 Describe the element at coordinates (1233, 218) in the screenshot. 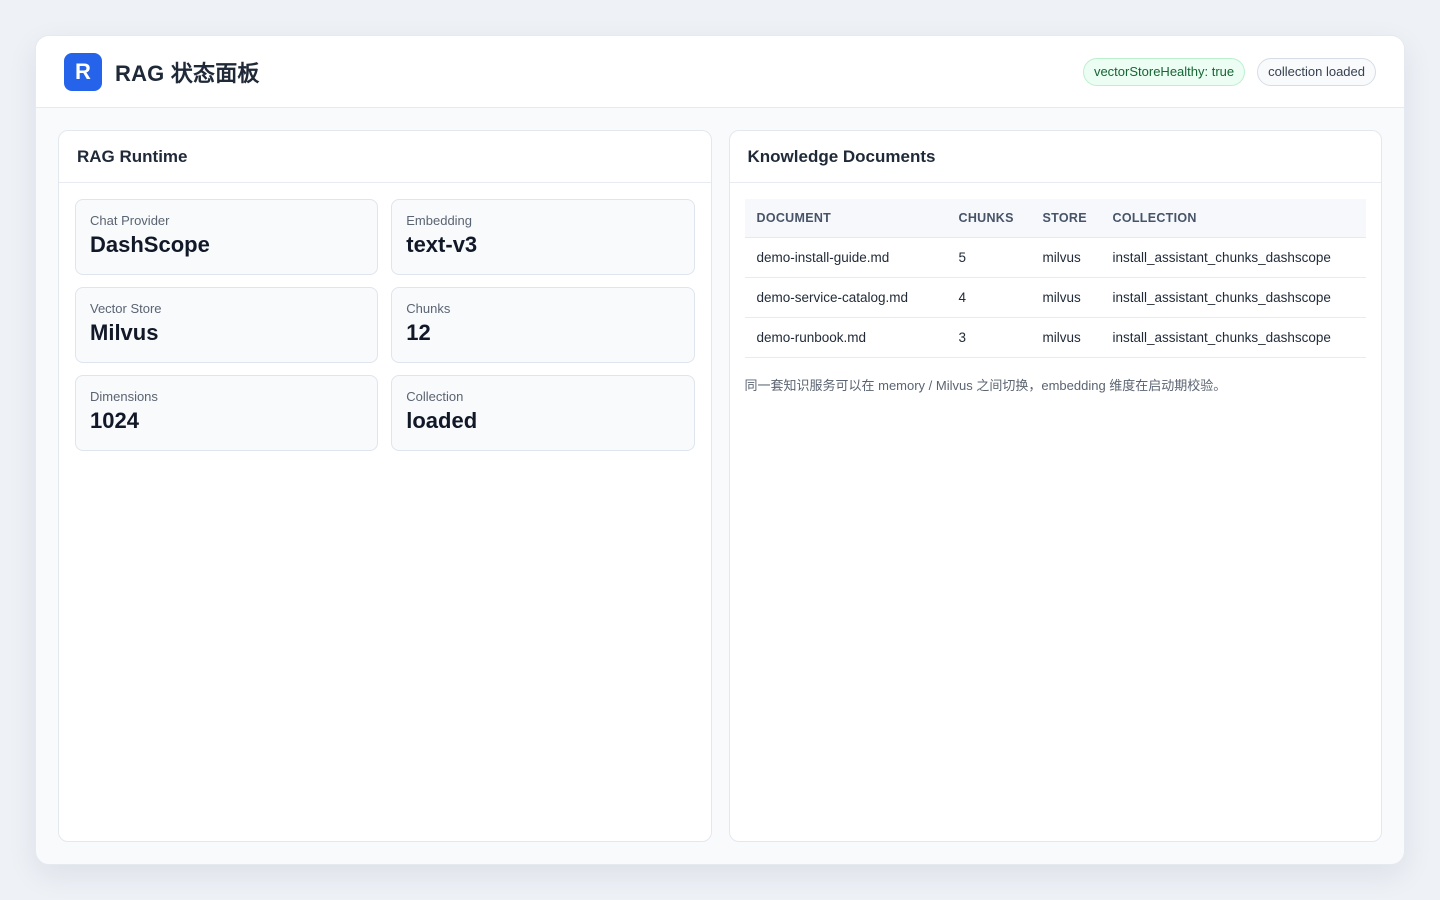

I see `column-header-collection: COLLECTION` at that location.